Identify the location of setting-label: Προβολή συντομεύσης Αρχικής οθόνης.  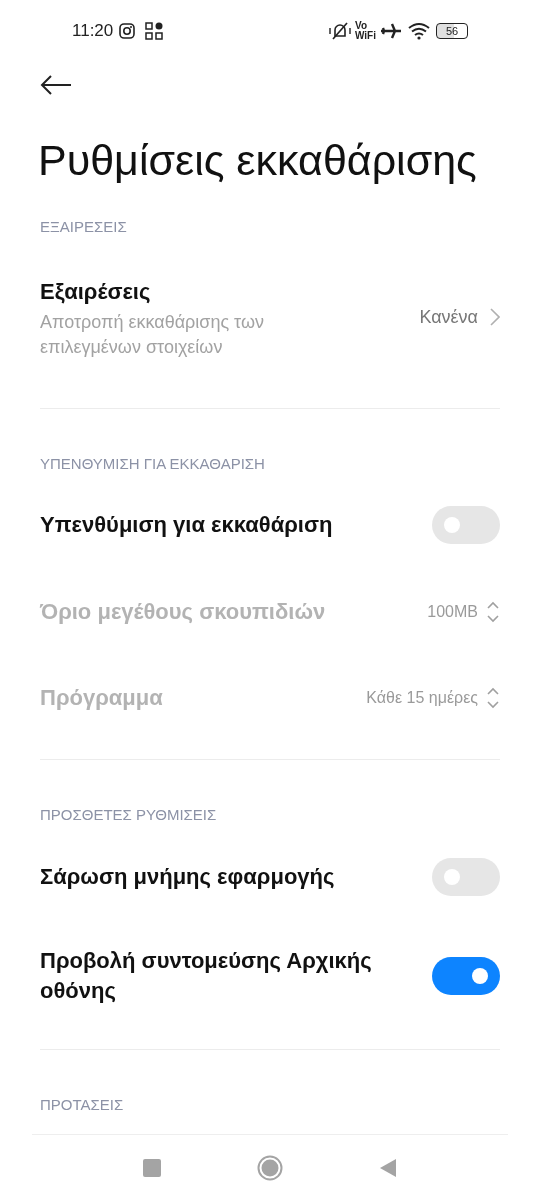
(206, 975).